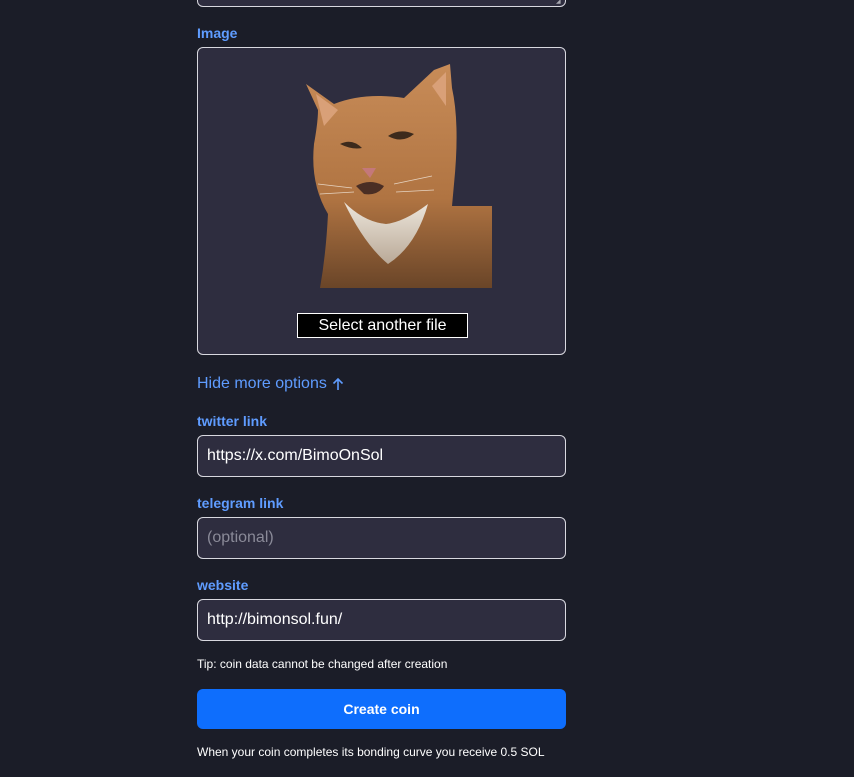  I want to click on telegram-link-input: (optional), so click(381, 538).